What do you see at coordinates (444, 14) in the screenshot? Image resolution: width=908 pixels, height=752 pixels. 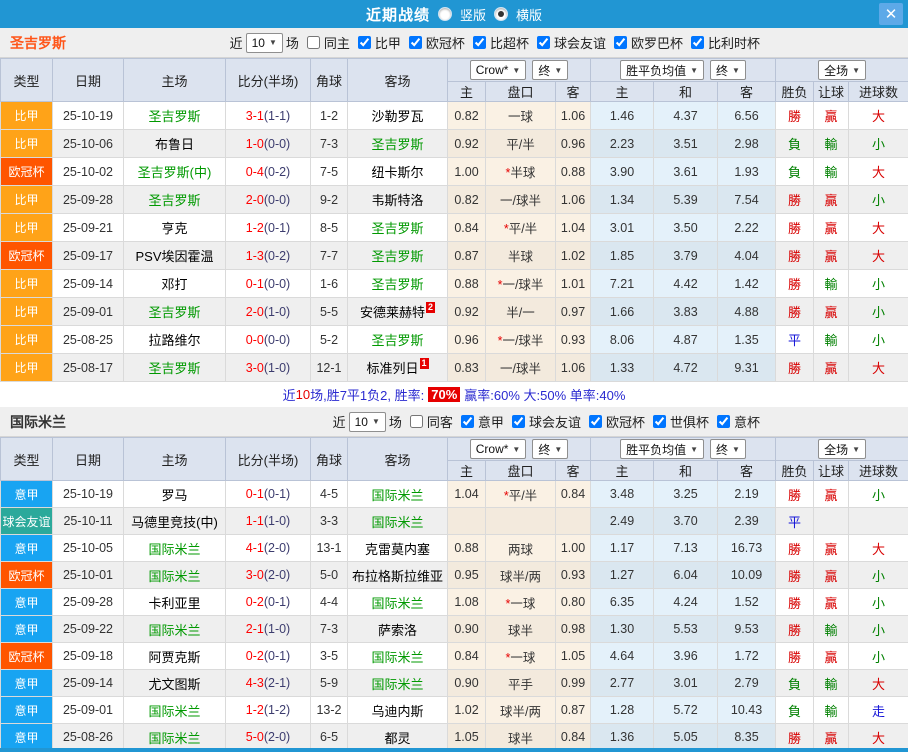 I see `vertical-layout-radio` at bounding box center [444, 14].